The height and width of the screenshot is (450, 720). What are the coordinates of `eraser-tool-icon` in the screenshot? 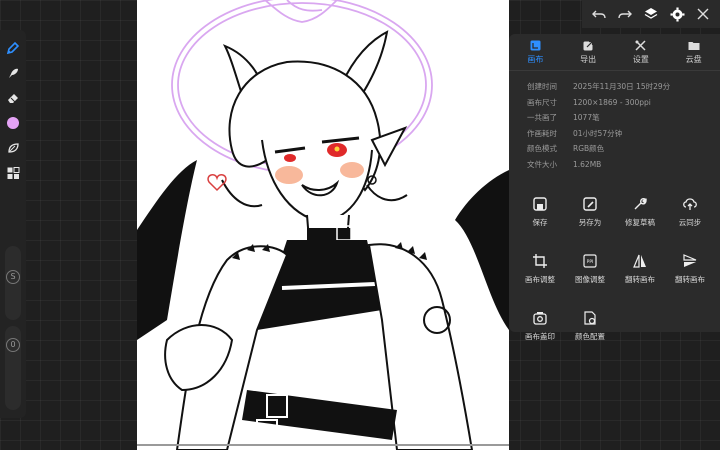 It's located at (13, 98).